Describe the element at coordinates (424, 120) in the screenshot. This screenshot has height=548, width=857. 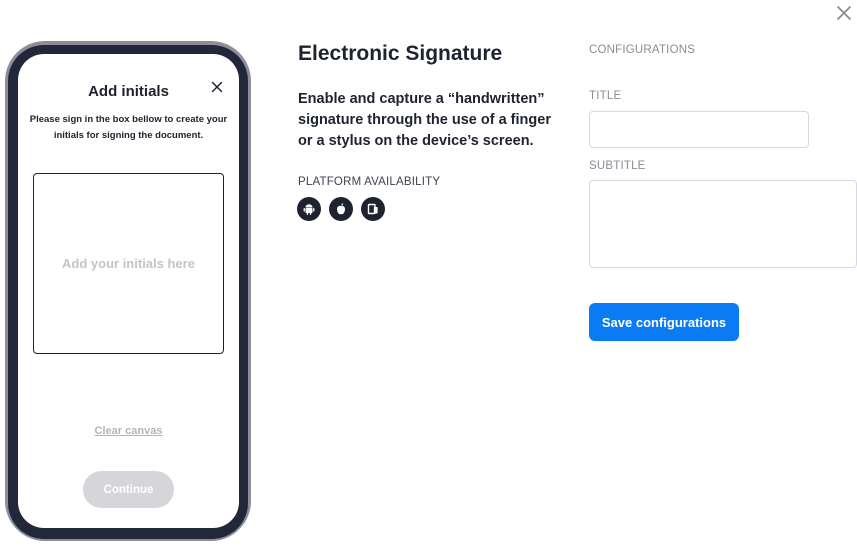
I see `description-line: signature through the use of a finger` at that location.